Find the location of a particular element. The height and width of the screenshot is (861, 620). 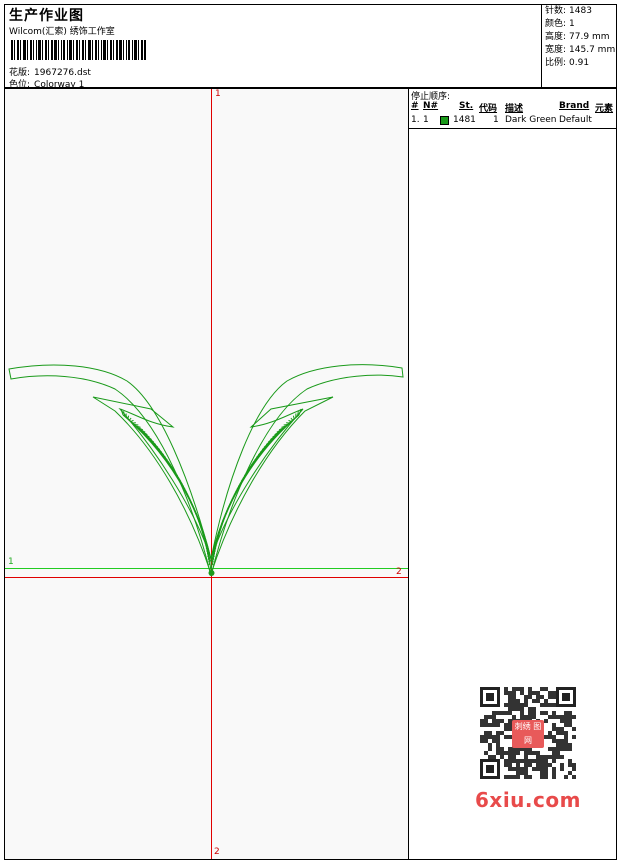

left-leaf-outline is located at coordinates (110, 470).